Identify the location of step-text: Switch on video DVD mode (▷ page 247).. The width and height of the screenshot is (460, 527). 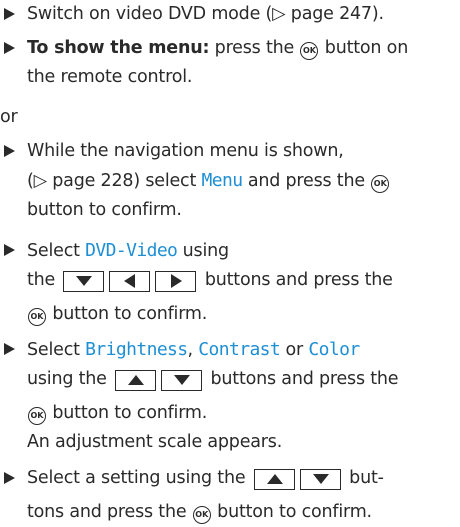
(242, 14).